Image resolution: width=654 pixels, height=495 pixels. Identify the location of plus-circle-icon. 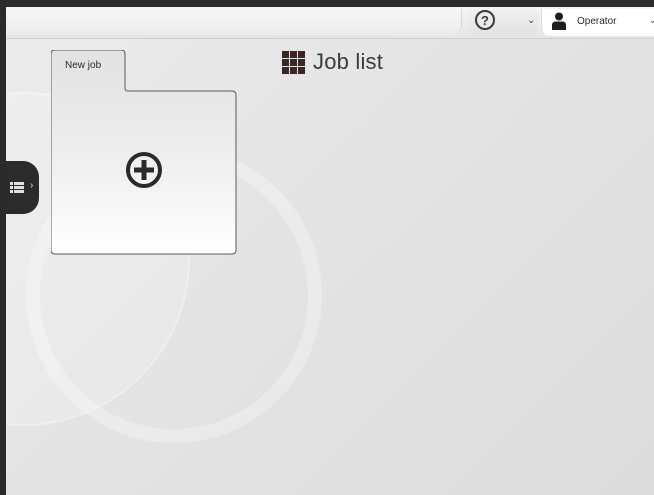
(144, 170).